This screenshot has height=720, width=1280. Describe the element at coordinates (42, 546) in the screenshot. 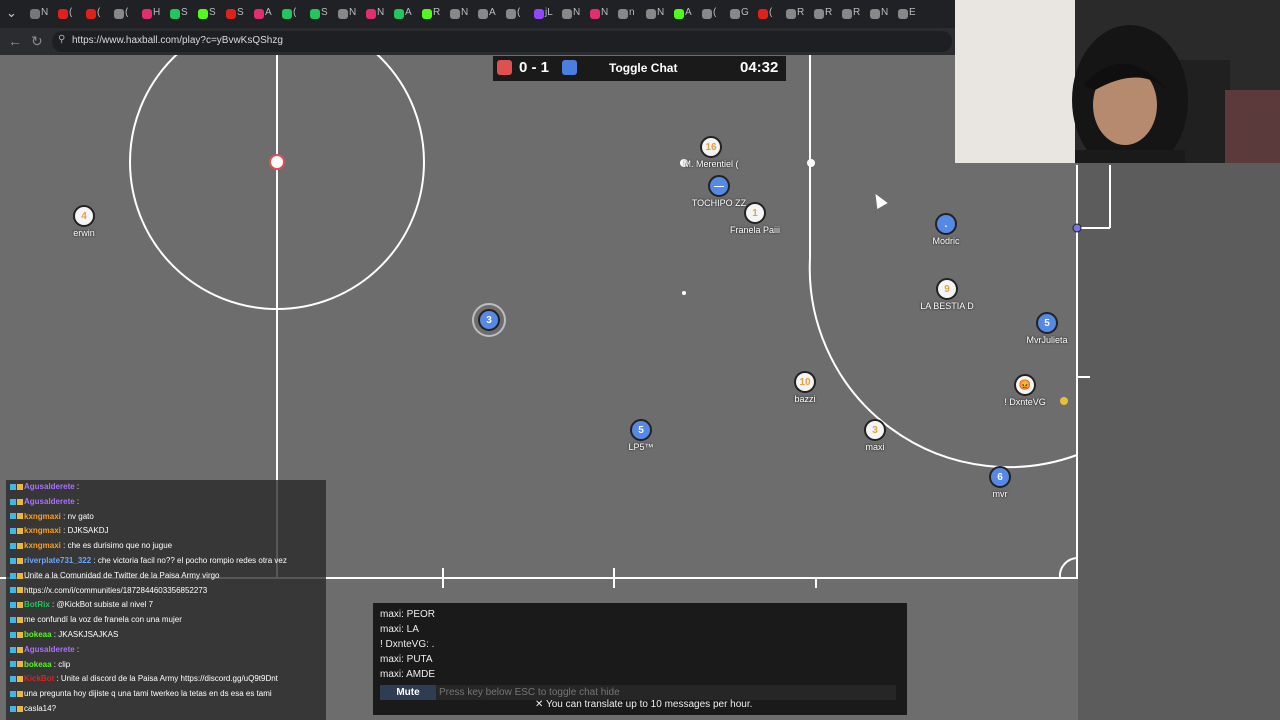

I see `chat-username: kxngmaxi` at that location.